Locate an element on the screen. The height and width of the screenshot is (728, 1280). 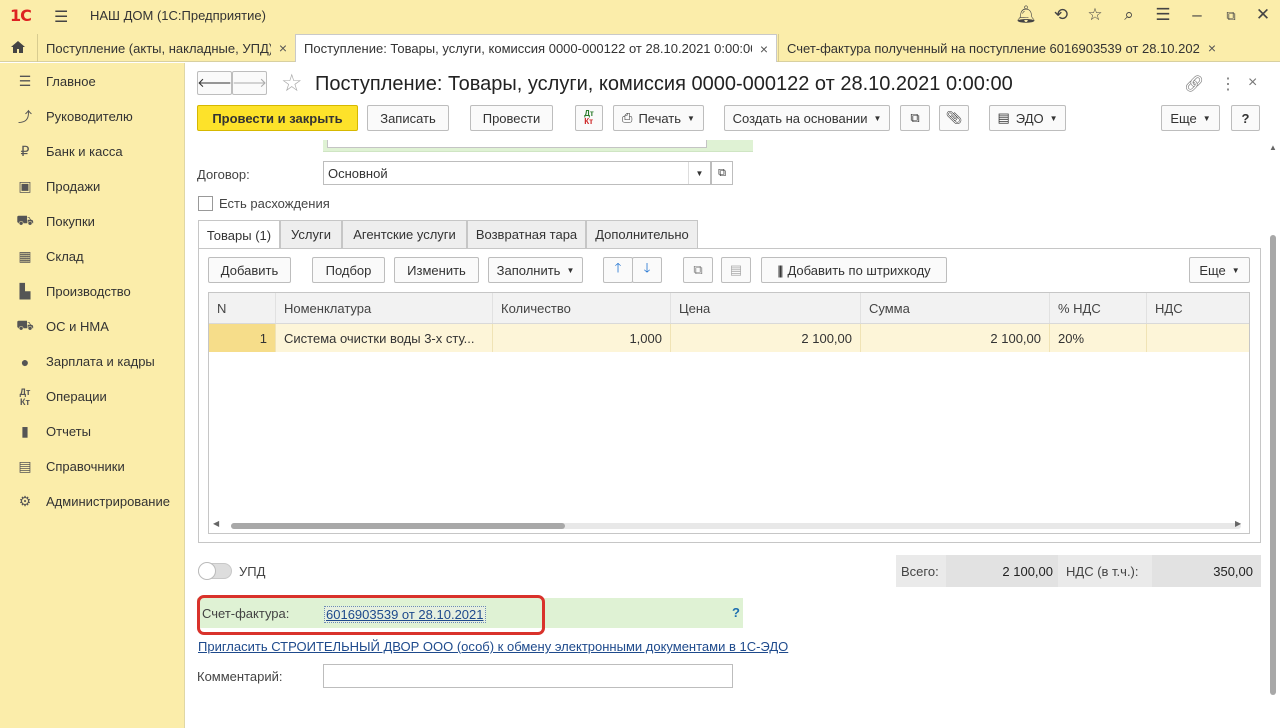
bell-icon: 🔔︎ is located at coordinates (1026, 15).